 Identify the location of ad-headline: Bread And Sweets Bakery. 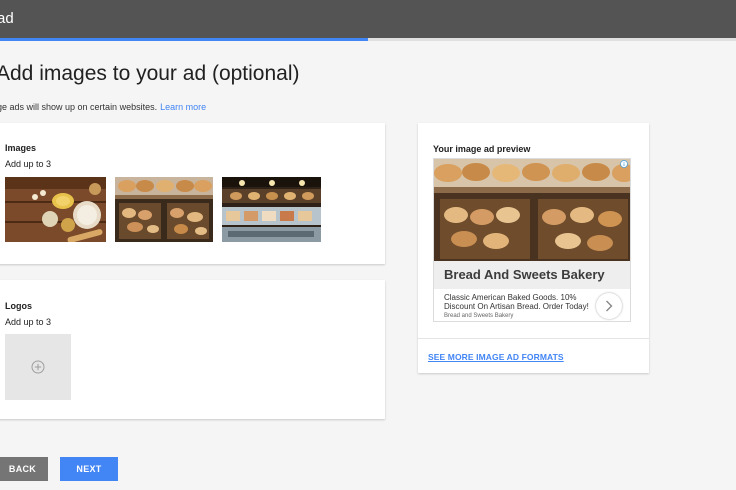
(524, 274).